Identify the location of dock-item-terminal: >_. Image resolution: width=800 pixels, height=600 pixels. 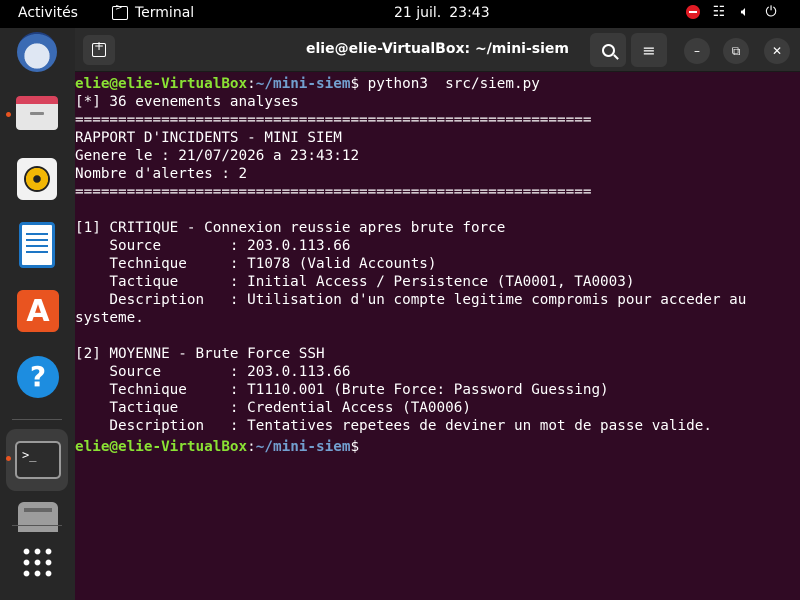
(37, 460).